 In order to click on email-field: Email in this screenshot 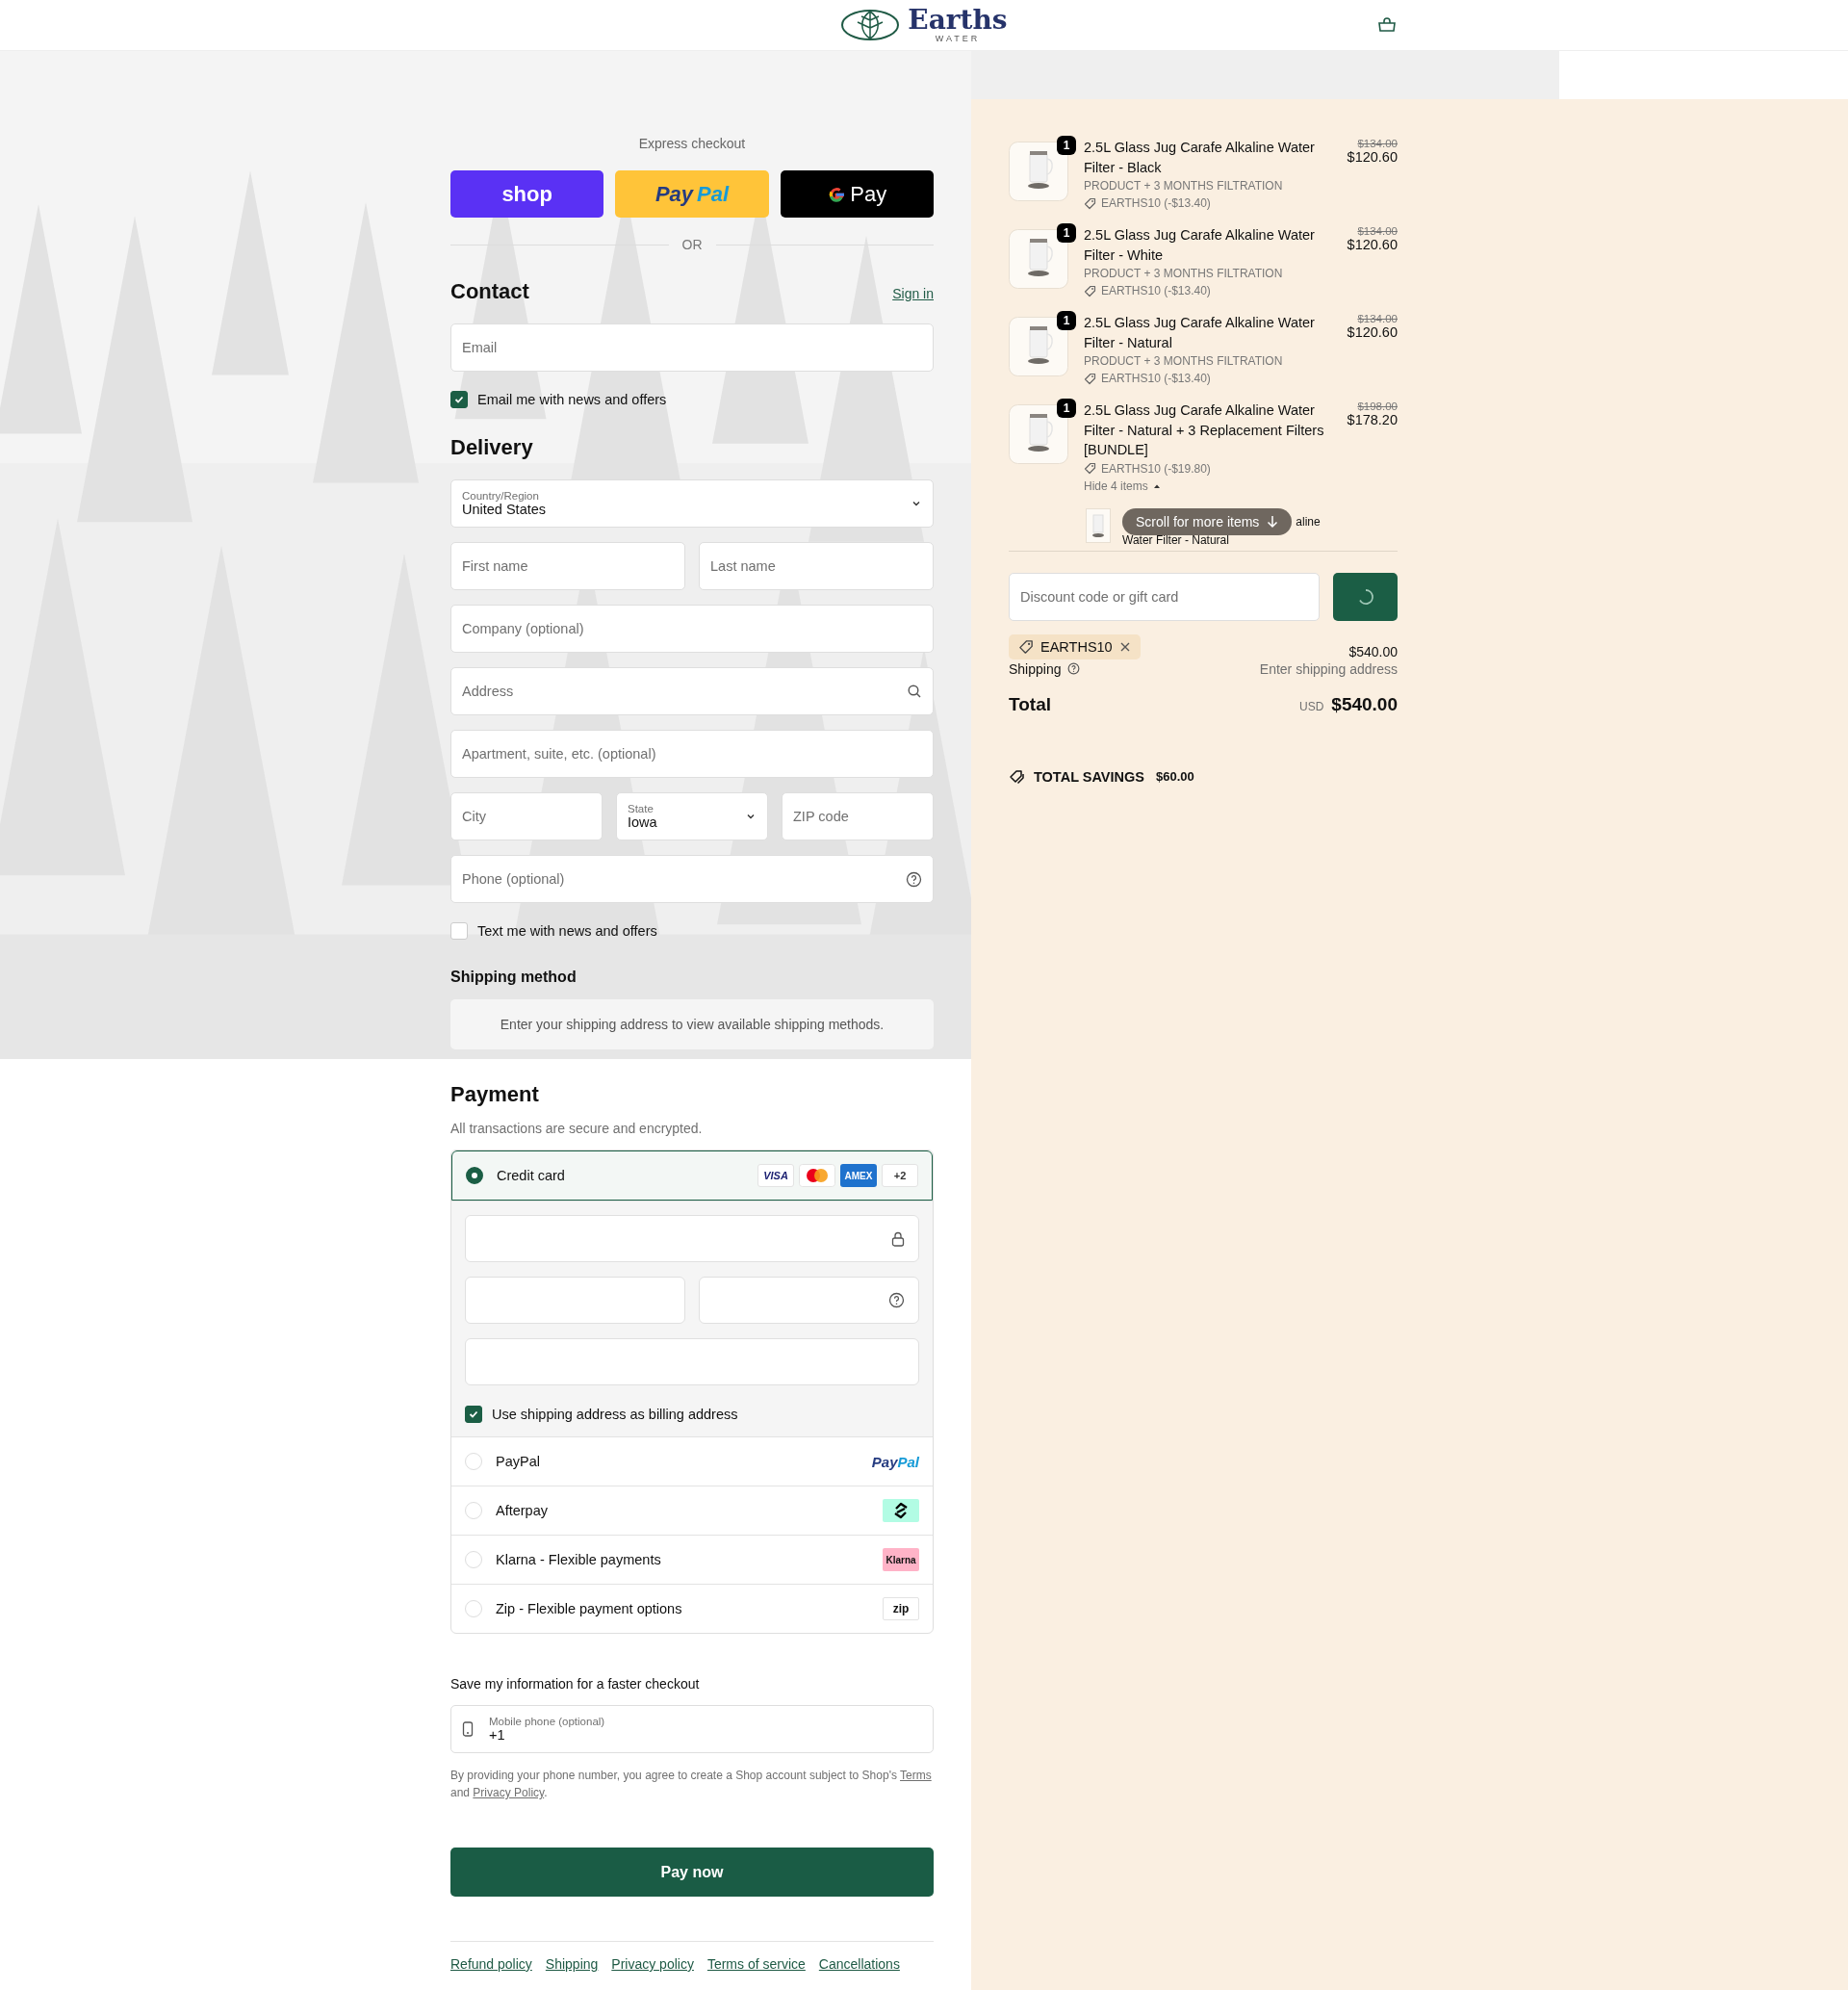, I will do `click(692, 347)`.